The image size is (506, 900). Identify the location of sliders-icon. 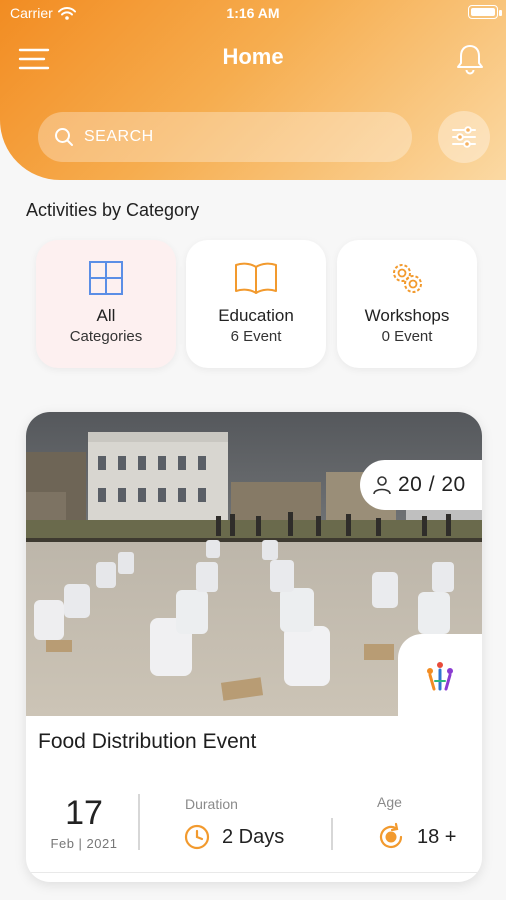
(464, 137).